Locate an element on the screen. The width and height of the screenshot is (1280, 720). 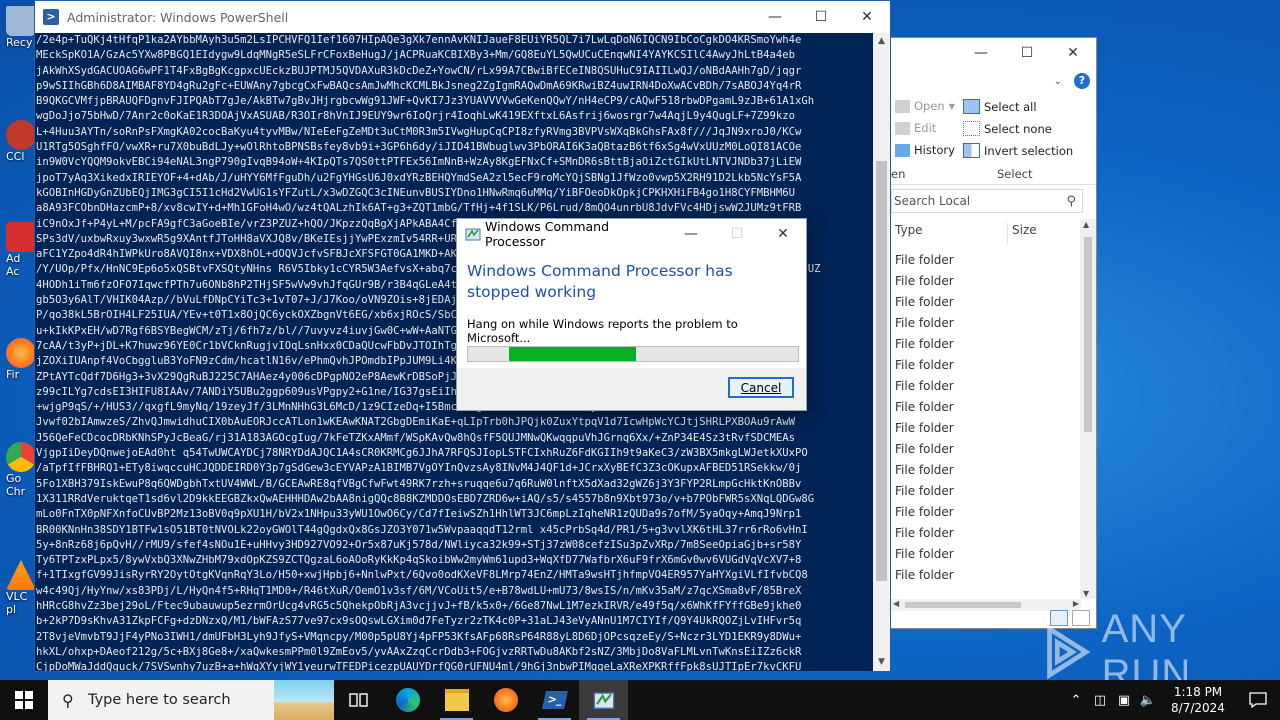
error-reporting-icon is located at coordinates (473, 234).